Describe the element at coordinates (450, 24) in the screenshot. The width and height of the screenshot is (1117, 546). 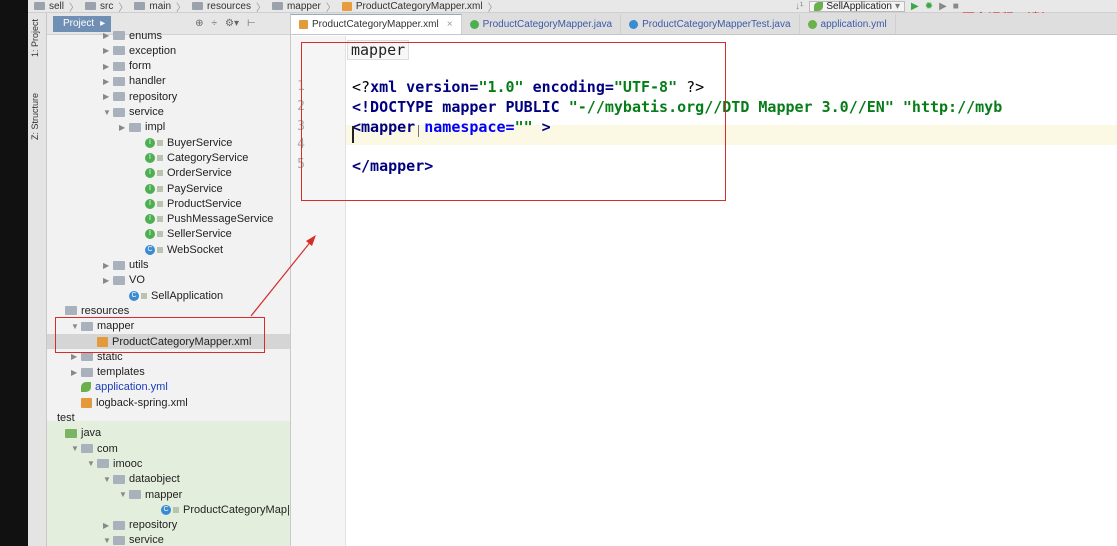
I see `close-icon: ×` at that location.